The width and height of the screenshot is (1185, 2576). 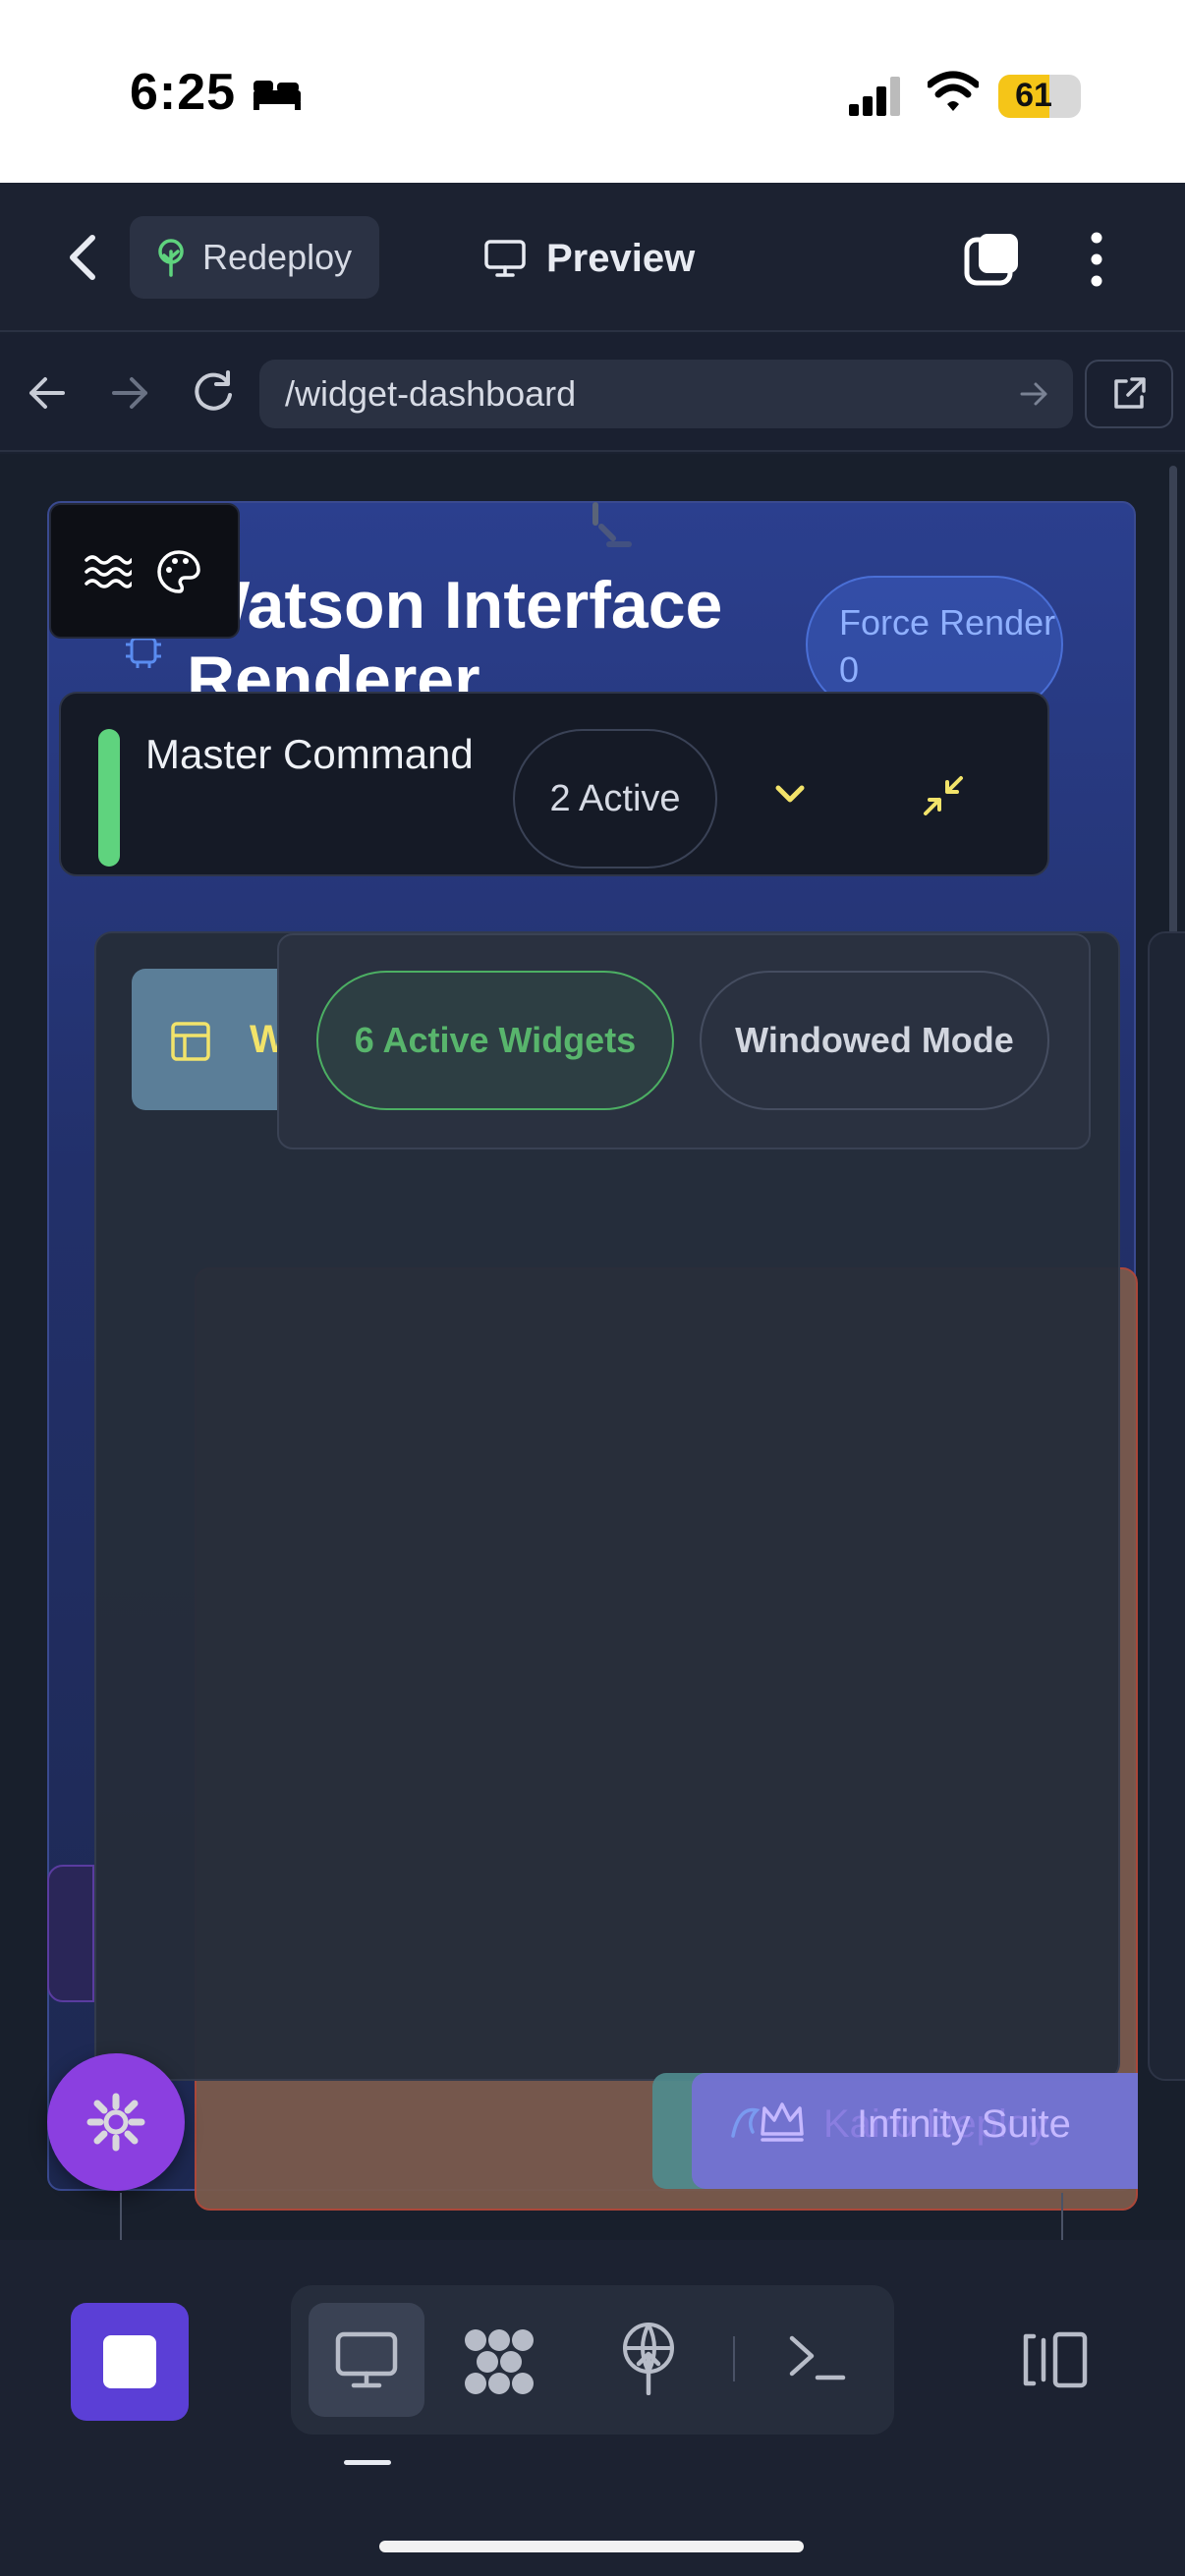 I want to click on tree-icon, so click(x=171, y=258).